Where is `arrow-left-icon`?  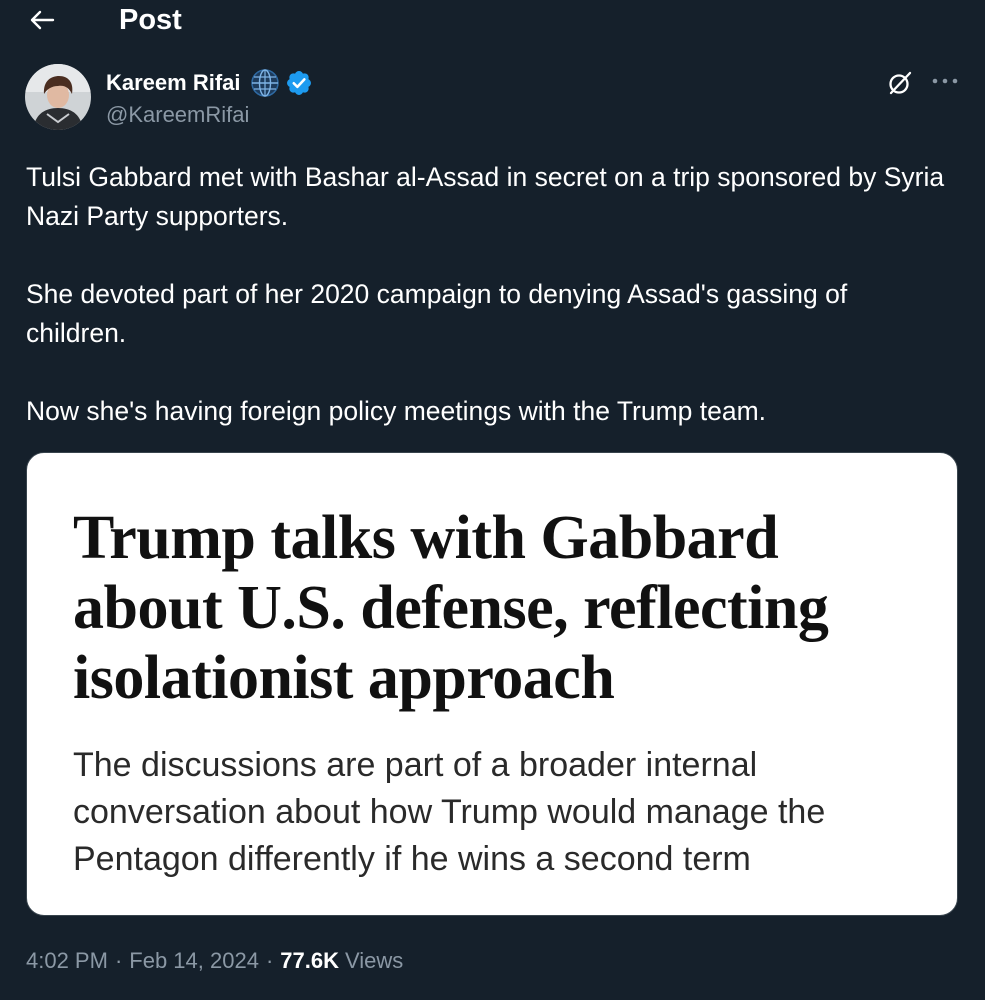 arrow-left-icon is located at coordinates (42, 20).